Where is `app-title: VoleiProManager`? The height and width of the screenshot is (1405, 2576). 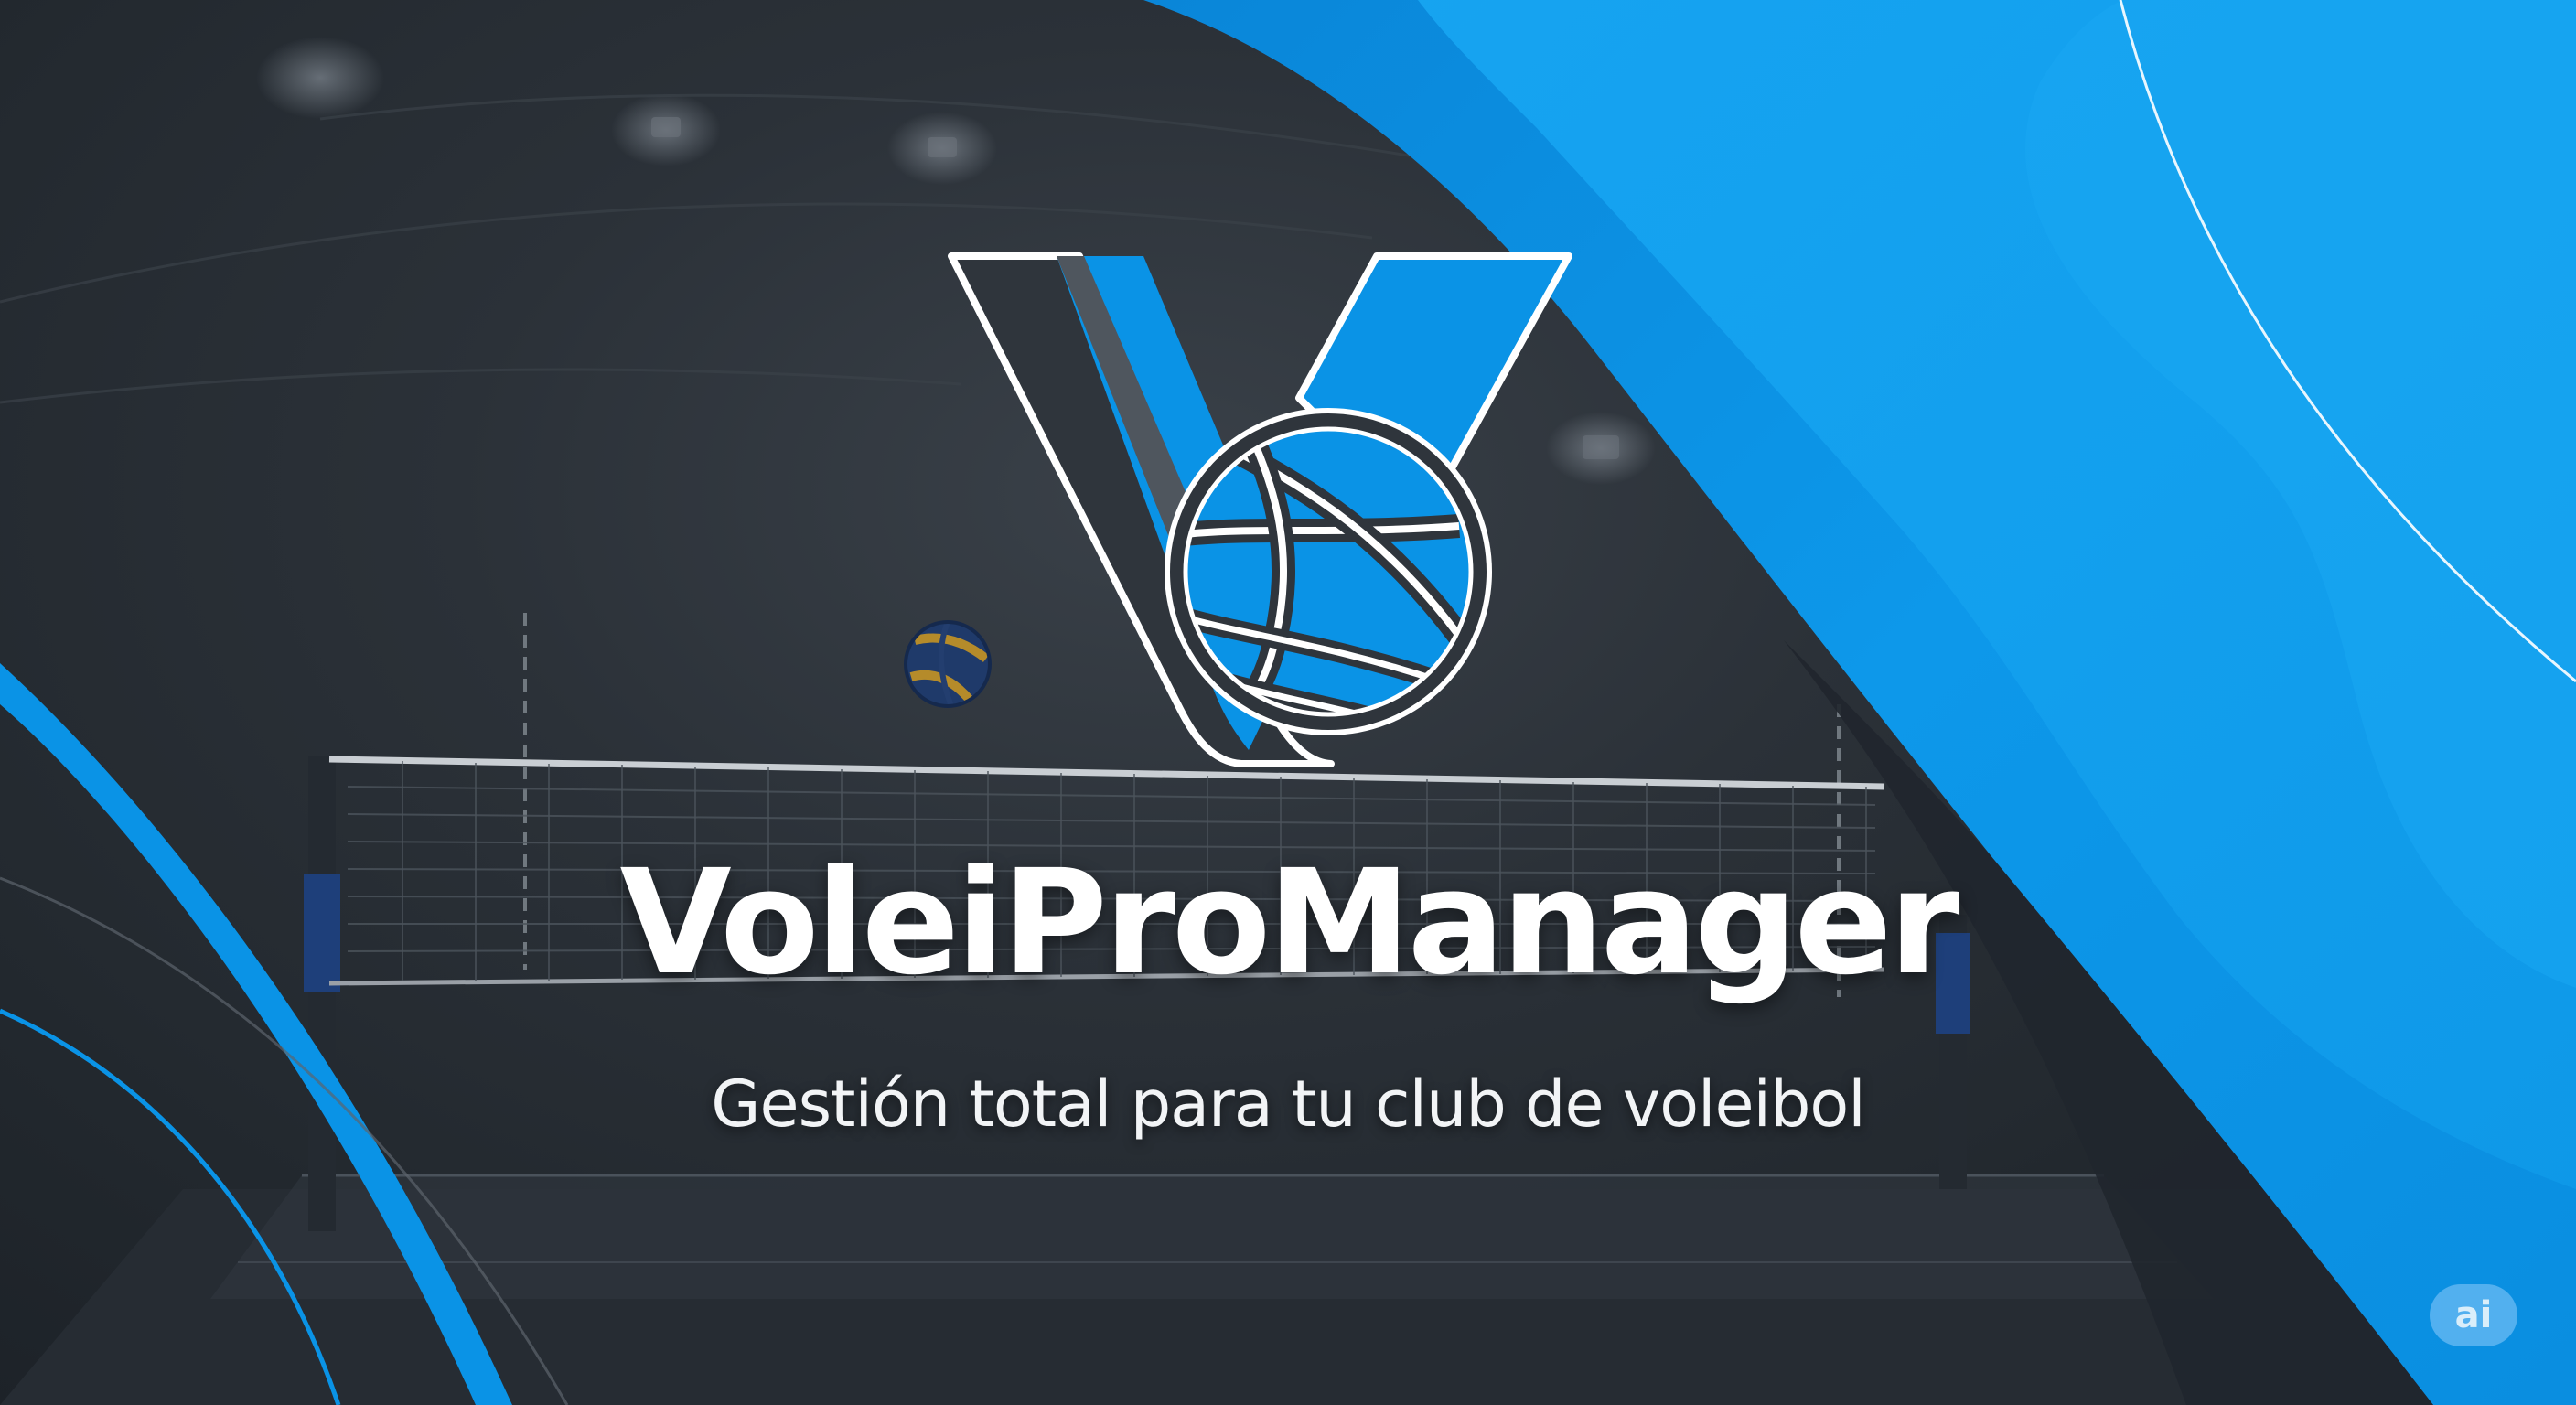 app-title: VoleiProManager is located at coordinates (1289, 923).